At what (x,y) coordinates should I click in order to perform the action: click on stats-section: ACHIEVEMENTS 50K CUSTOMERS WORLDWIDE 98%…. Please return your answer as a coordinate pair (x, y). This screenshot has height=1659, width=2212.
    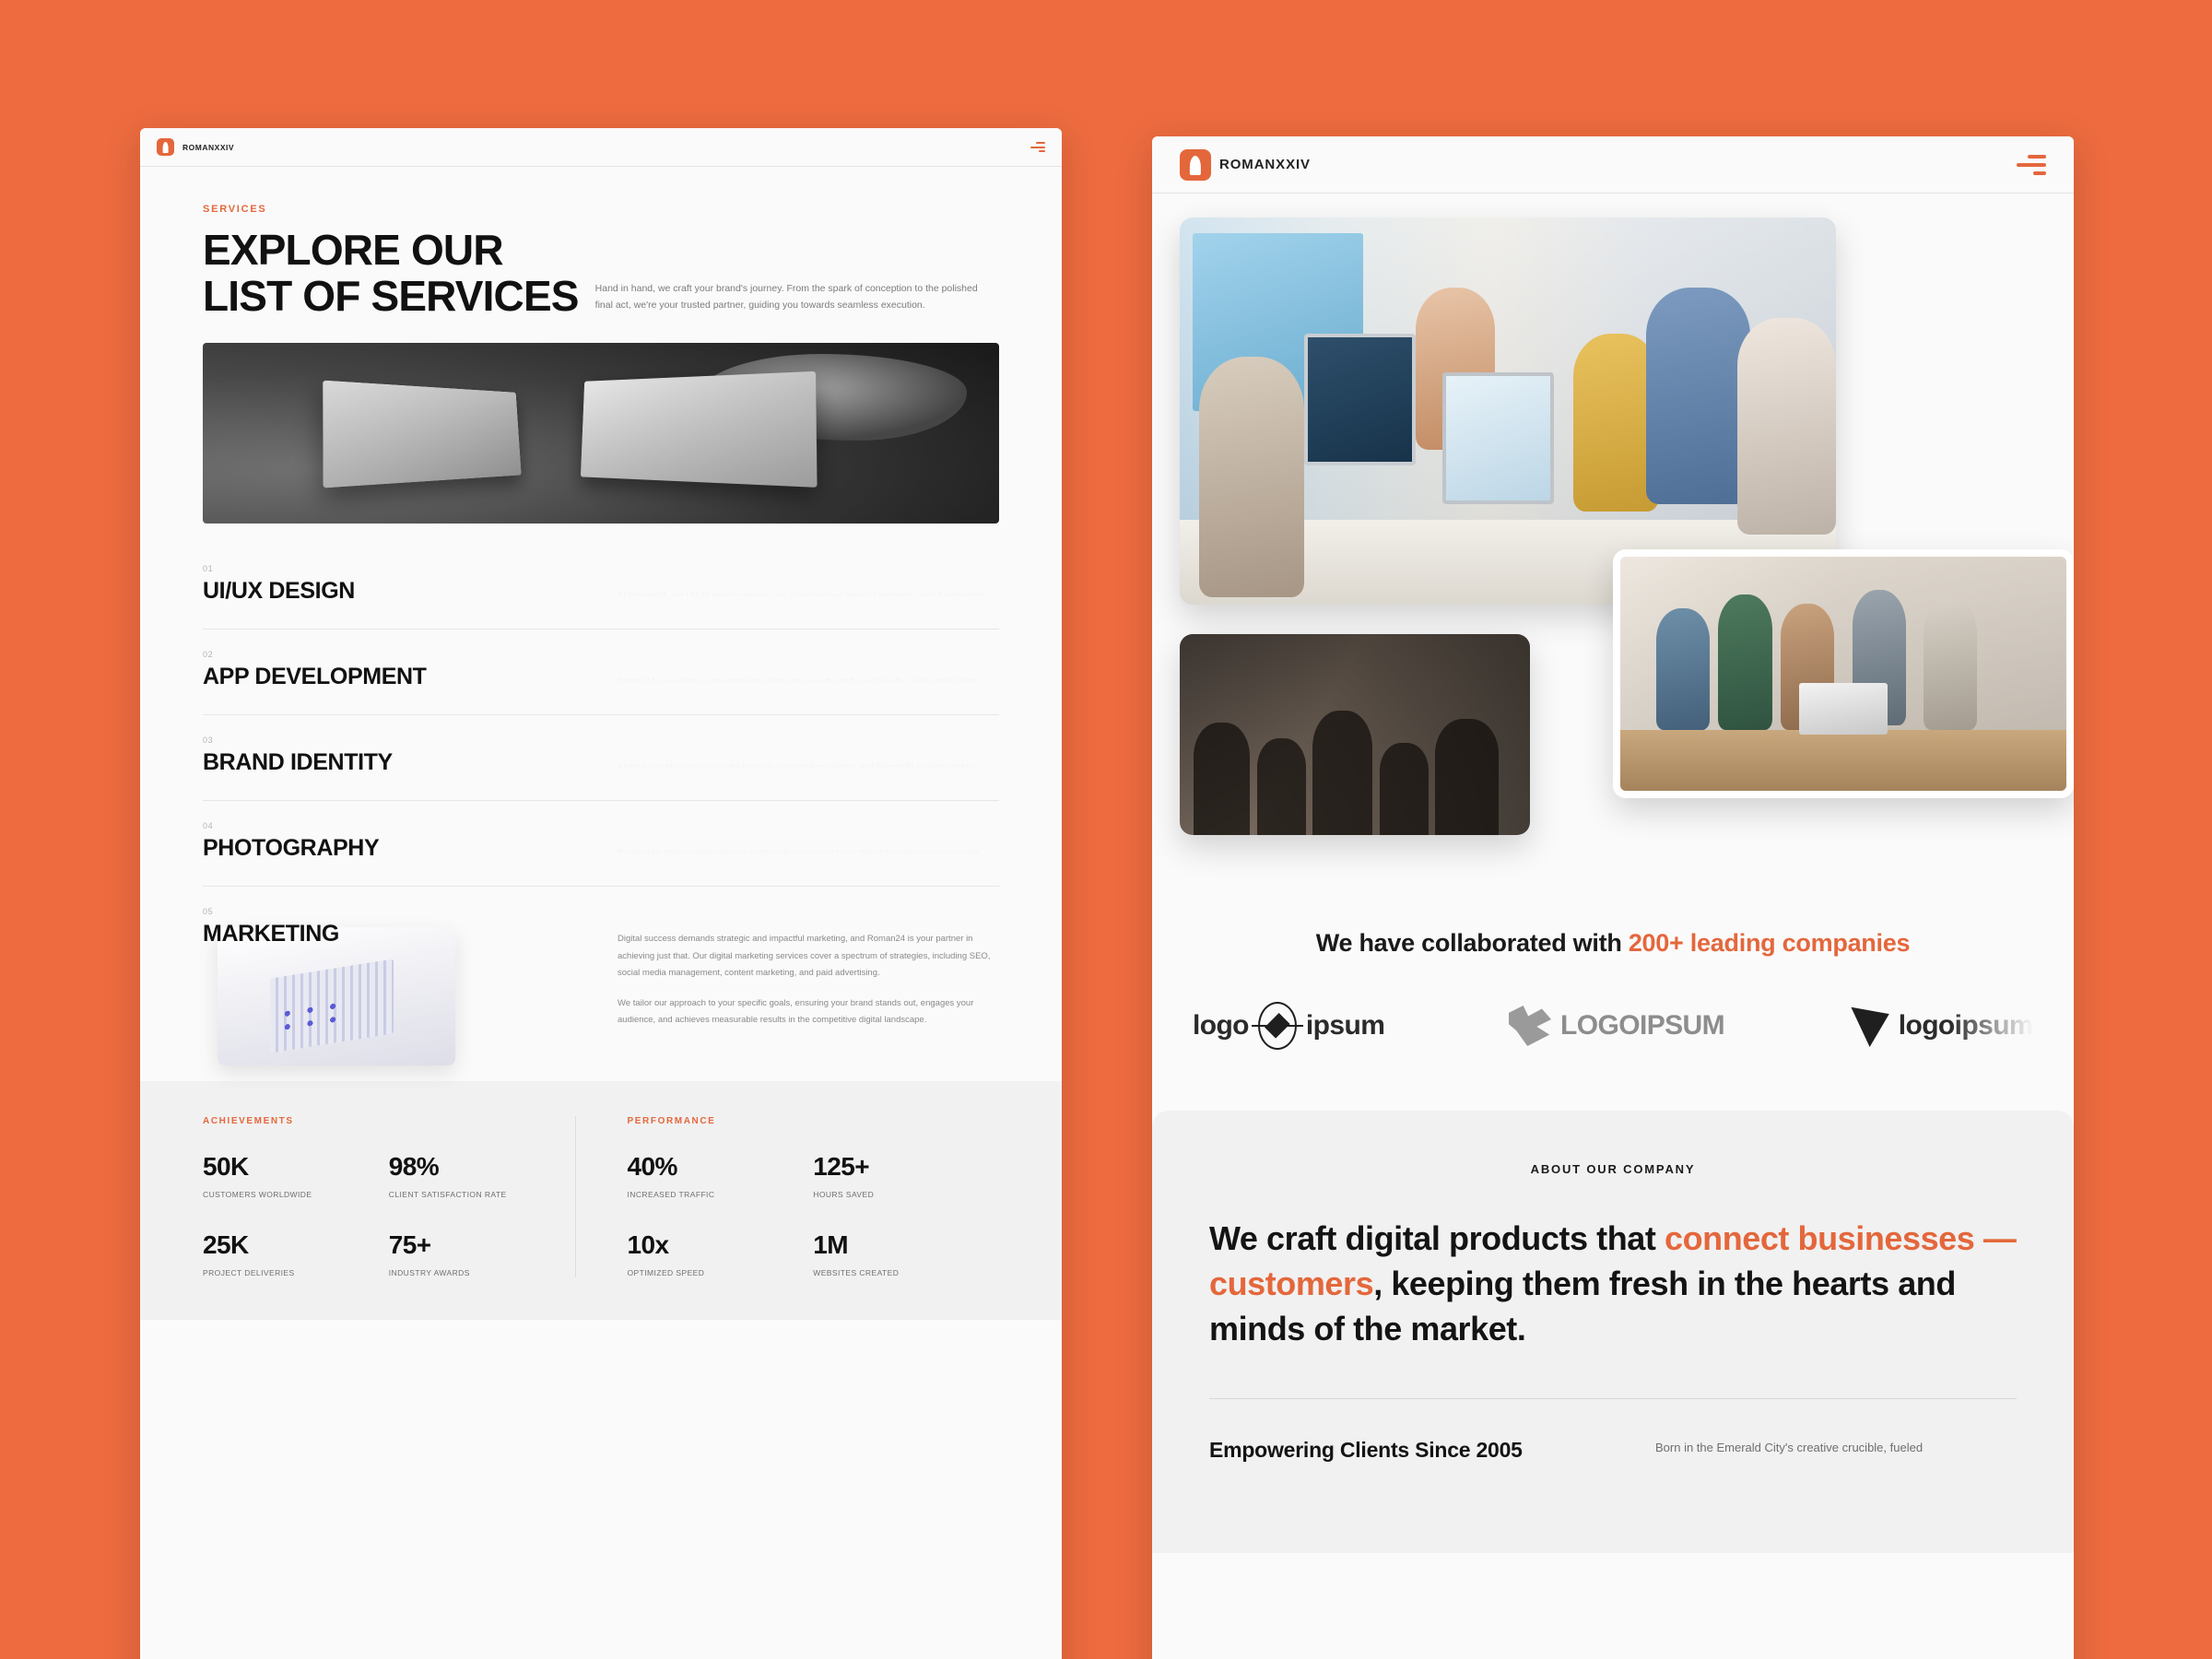
    Looking at the image, I should click on (601, 1200).